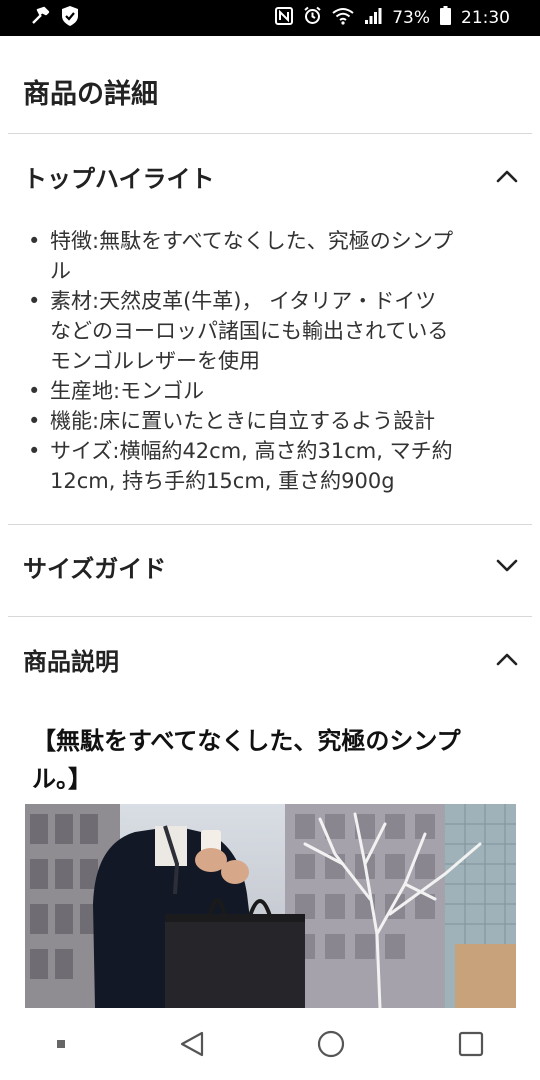  What do you see at coordinates (373, 18) in the screenshot?
I see `signal-icon` at bounding box center [373, 18].